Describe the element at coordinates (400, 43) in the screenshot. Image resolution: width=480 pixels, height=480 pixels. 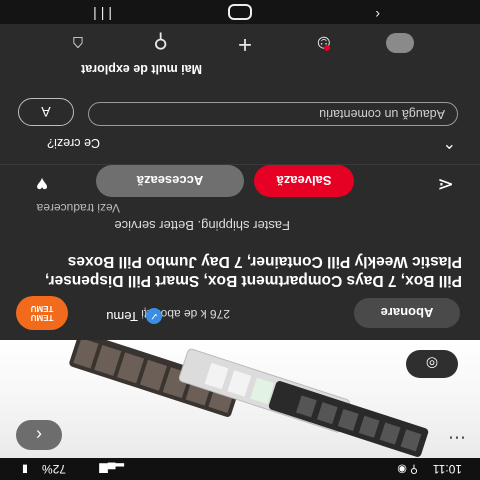
I see `nav-profile-avatar` at that location.